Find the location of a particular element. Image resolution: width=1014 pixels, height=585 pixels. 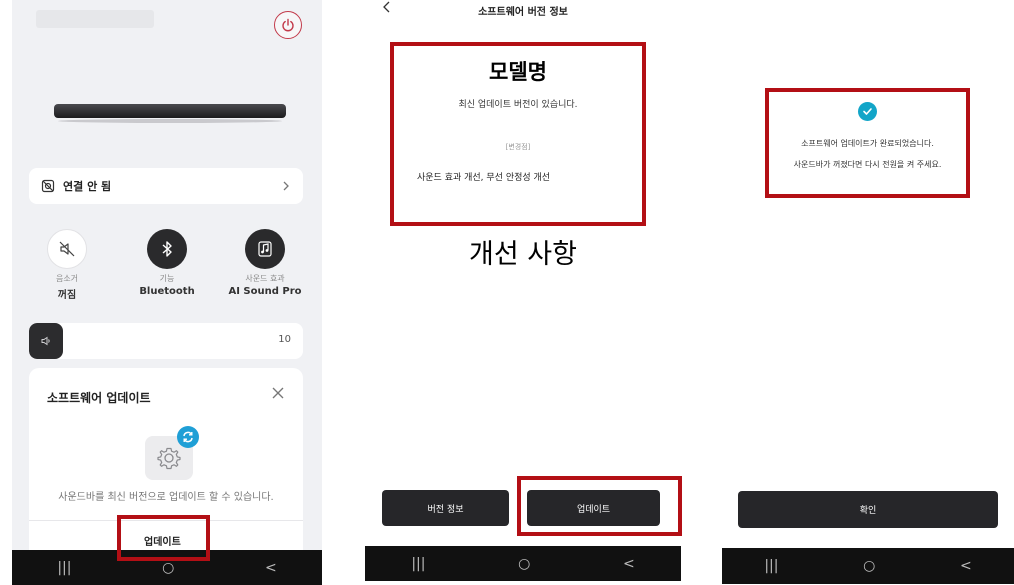

software-update-description: 사운드바를 최신 버전으로 업데이트 할 수 있습니다. is located at coordinates (166, 497).